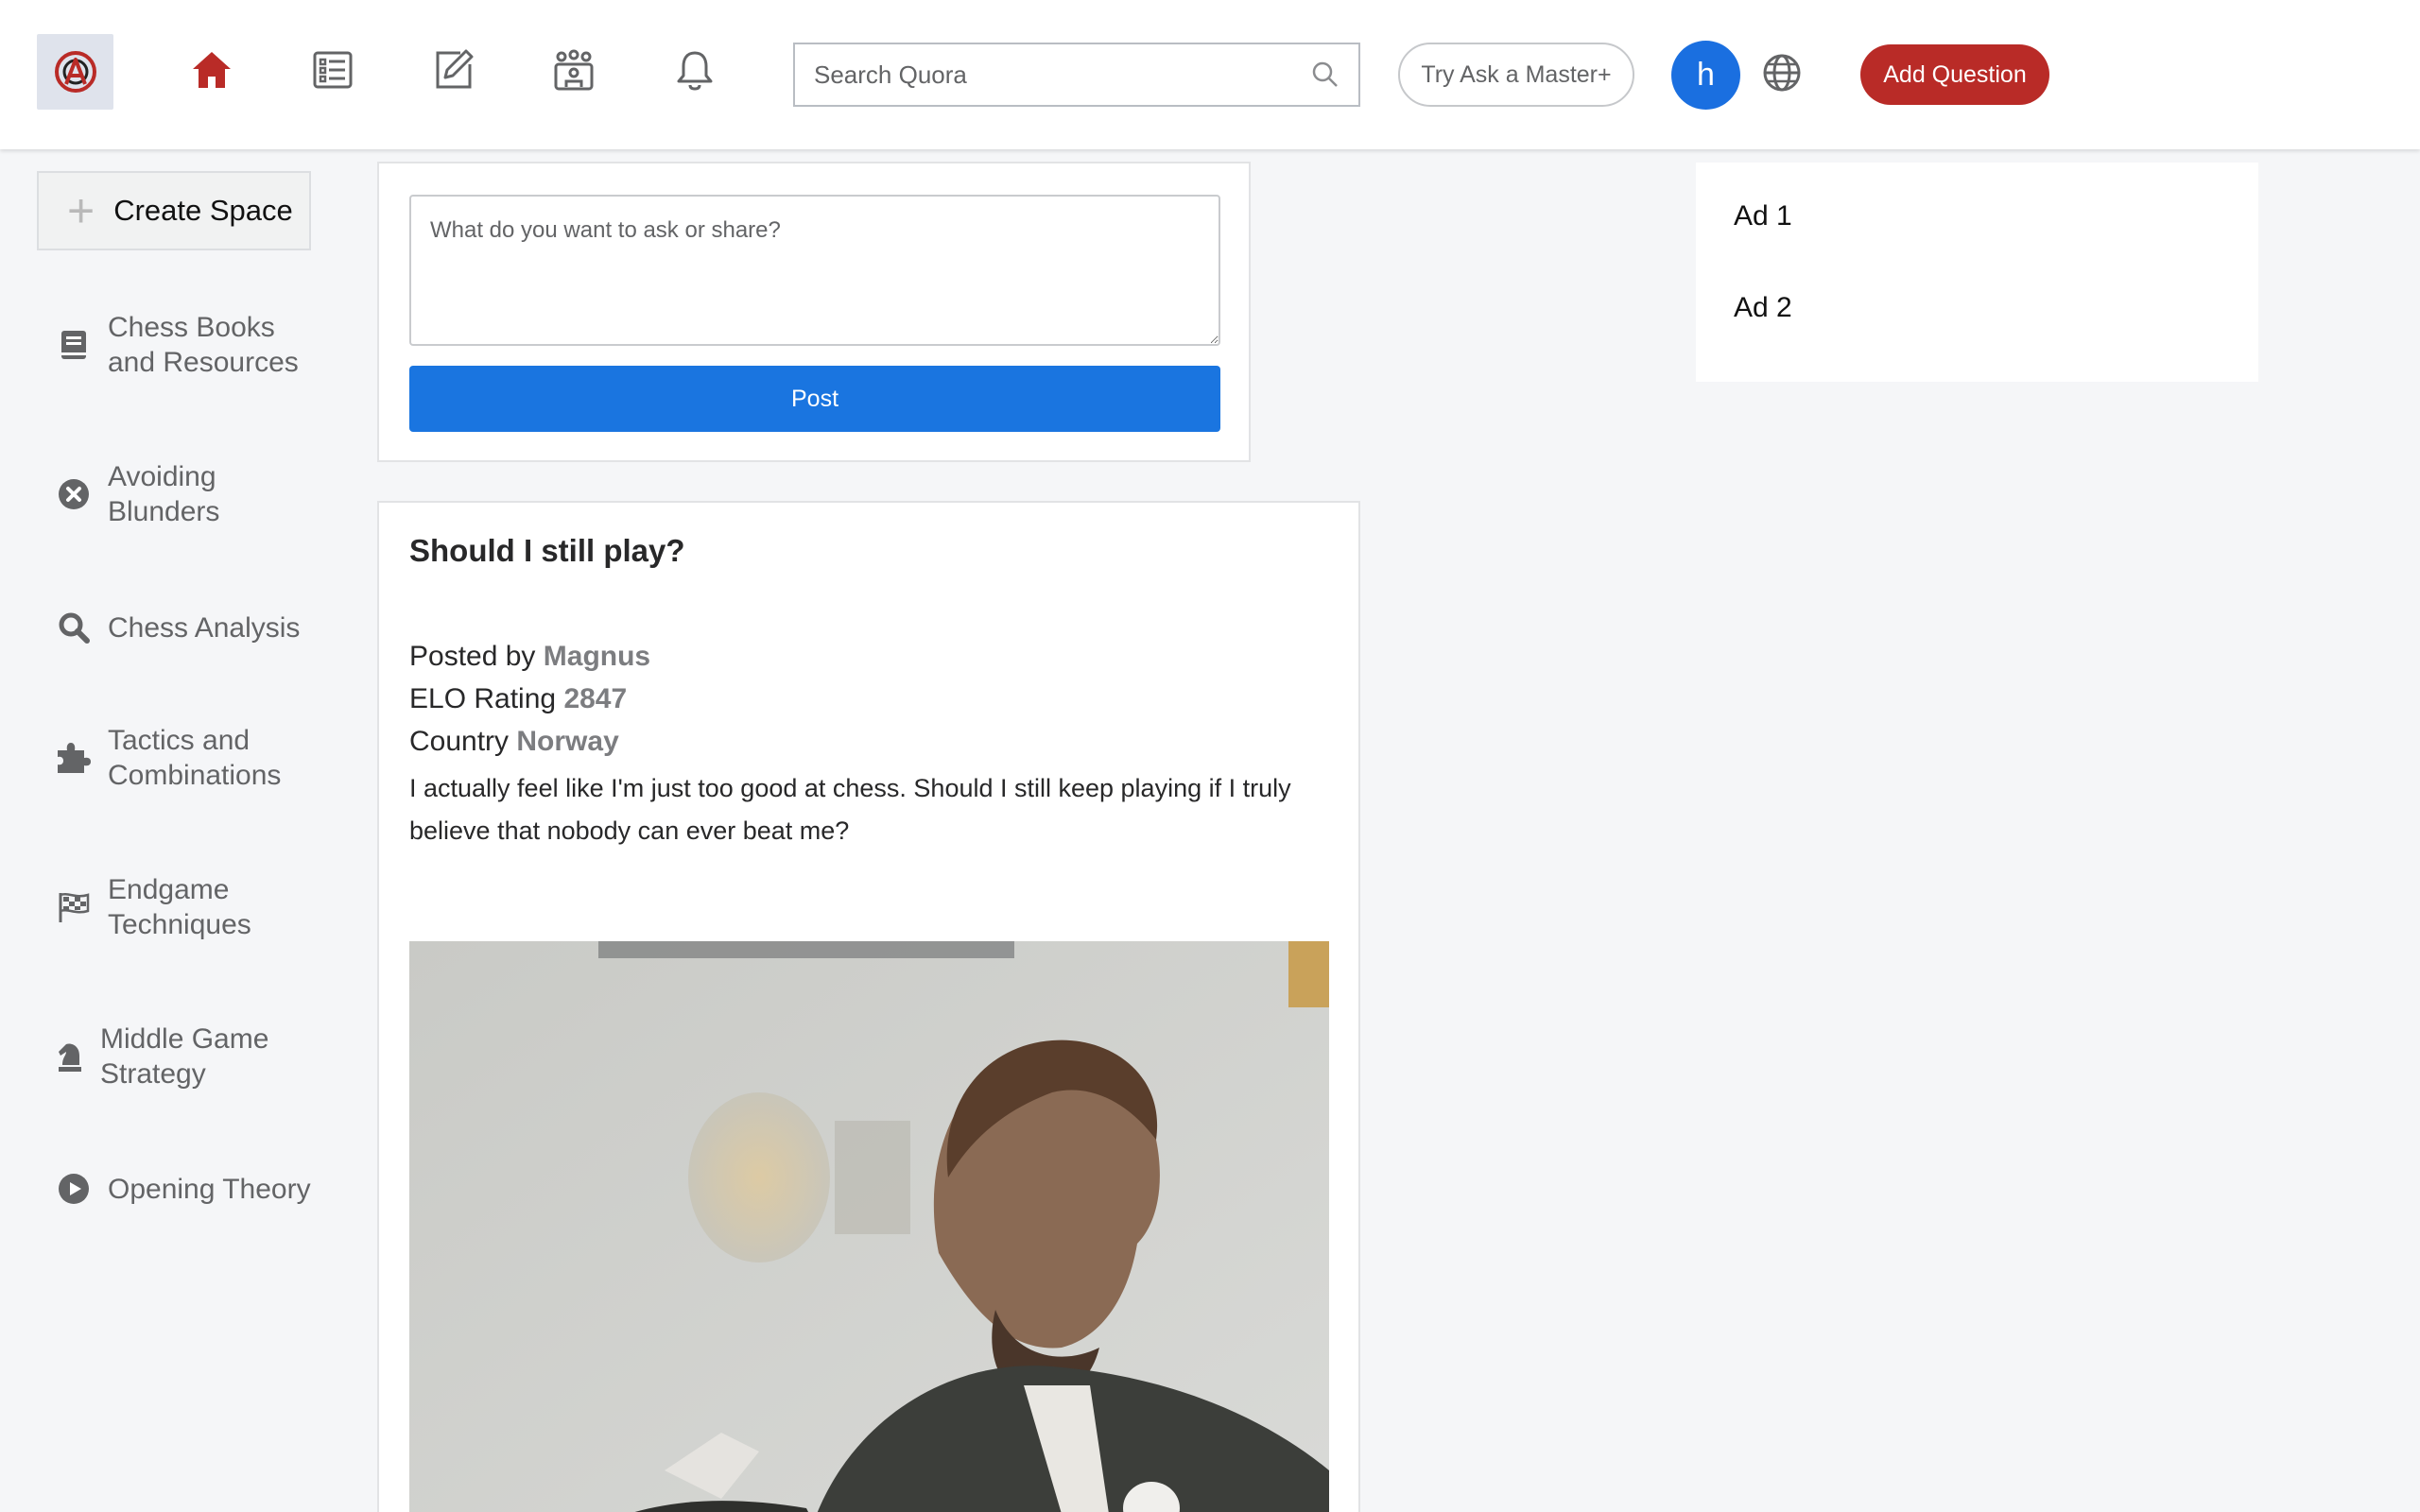 The height and width of the screenshot is (1512, 2420). Describe the element at coordinates (164, 494) in the screenshot. I see `sidebar-item-label: Avoiding Blunders` at that location.